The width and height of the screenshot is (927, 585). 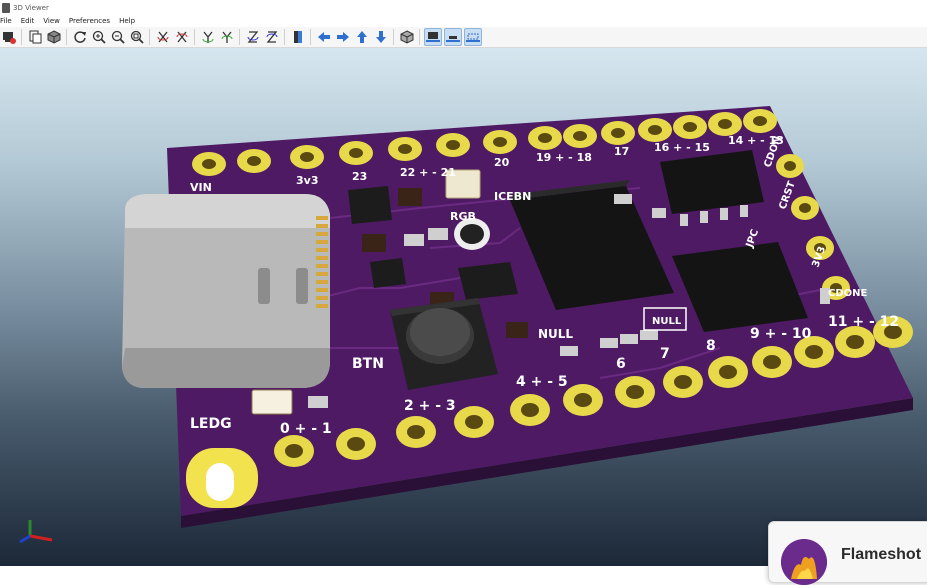 I want to click on label-3v3: 3v3, so click(x=307, y=180).